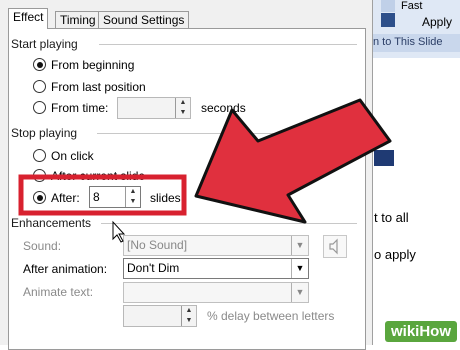 This screenshot has width=460, height=350. What do you see at coordinates (420, 331) in the screenshot?
I see `watermark-logo: wikiHow` at bounding box center [420, 331].